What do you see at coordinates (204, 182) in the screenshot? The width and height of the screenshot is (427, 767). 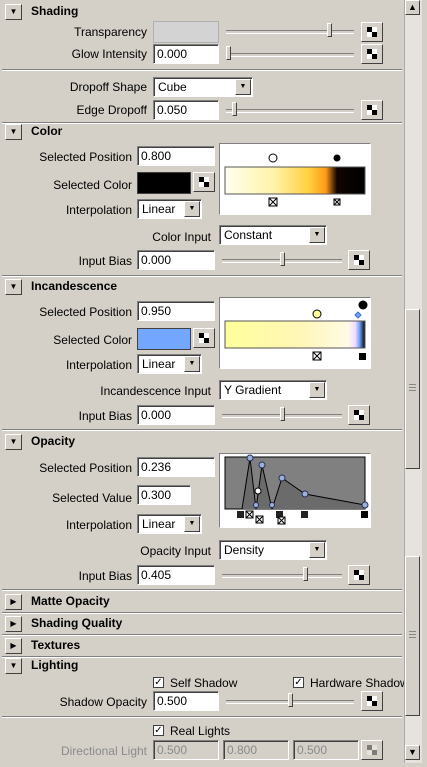 I see `color-selected-color-map-button` at bounding box center [204, 182].